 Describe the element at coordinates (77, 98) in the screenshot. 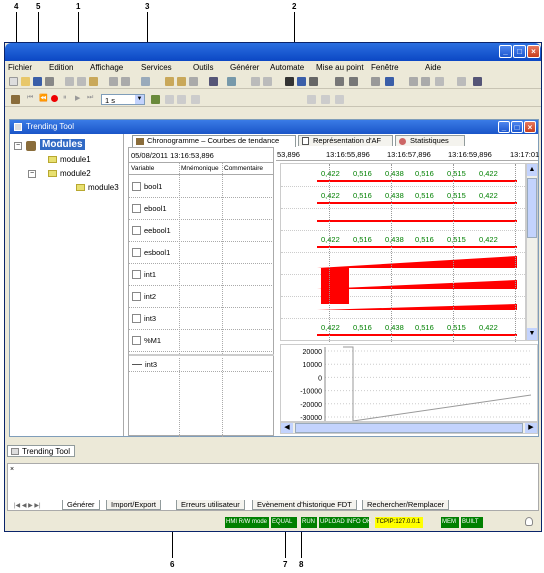

I see `play-icon: ▶` at that location.